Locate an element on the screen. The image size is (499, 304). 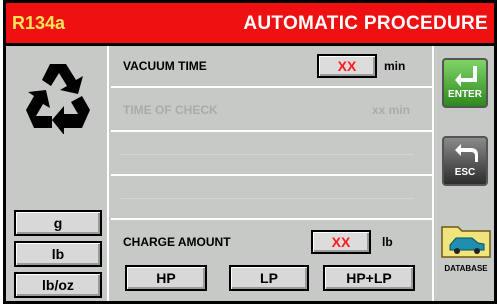
charge-amount-label: CHARGE AMOUNT is located at coordinates (177, 242).